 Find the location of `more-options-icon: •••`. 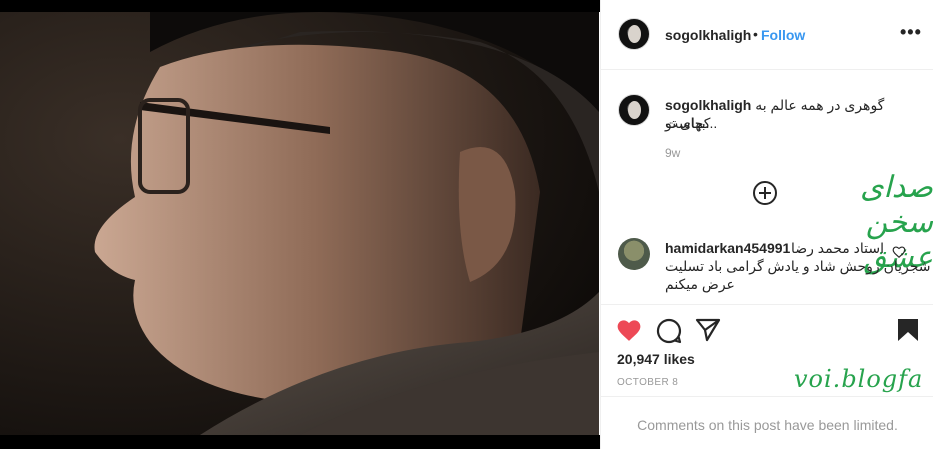

more-options-icon: ••• is located at coordinates (911, 32).